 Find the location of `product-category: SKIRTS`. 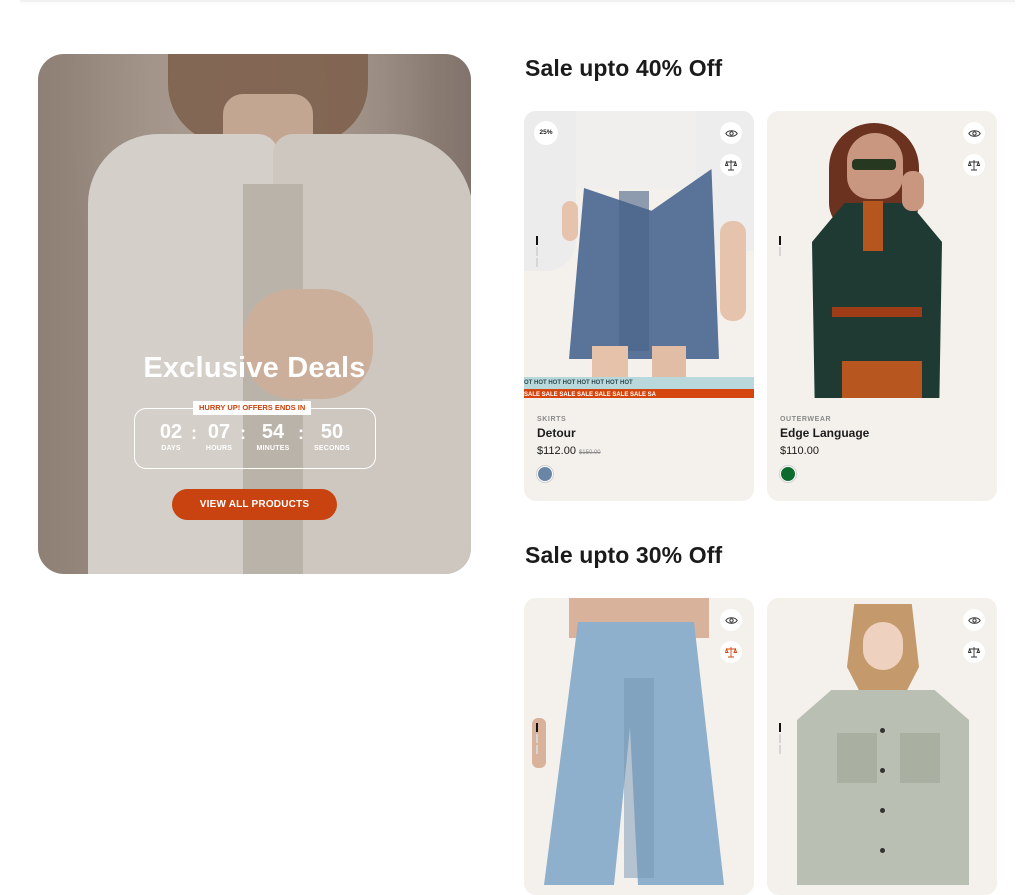

product-category: SKIRTS is located at coordinates (552, 419).